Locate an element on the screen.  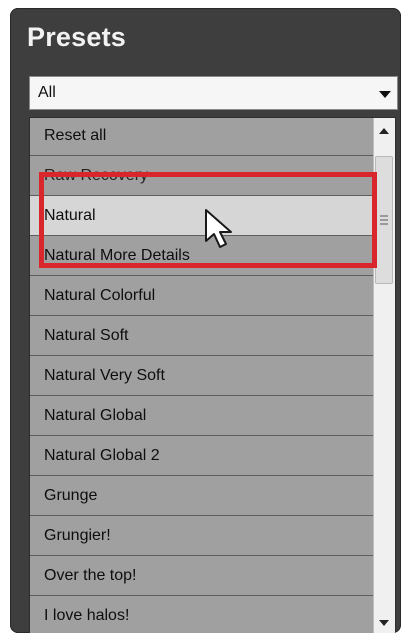
chevron-down-icon is located at coordinates (385, 94).